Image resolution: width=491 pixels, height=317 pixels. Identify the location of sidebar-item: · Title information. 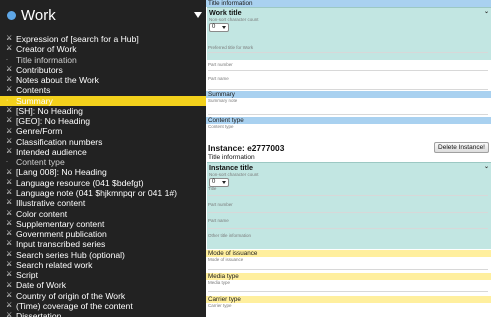
(103, 60).